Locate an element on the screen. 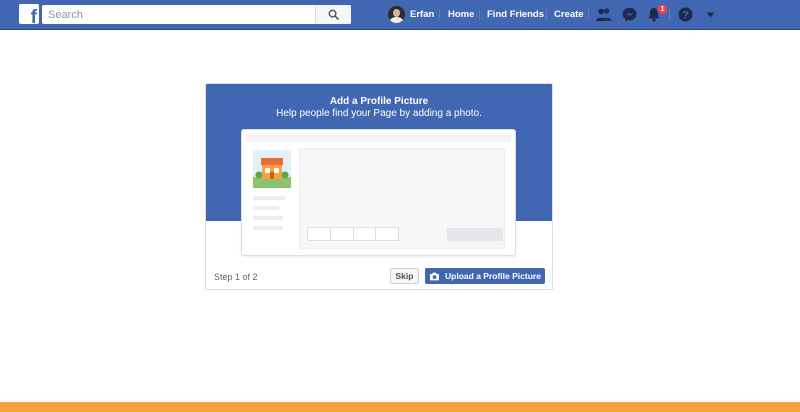 This screenshot has width=800, height=412. top-navigation-bar: f Erfan Home Find Friends Create is located at coordinates (400, 15).